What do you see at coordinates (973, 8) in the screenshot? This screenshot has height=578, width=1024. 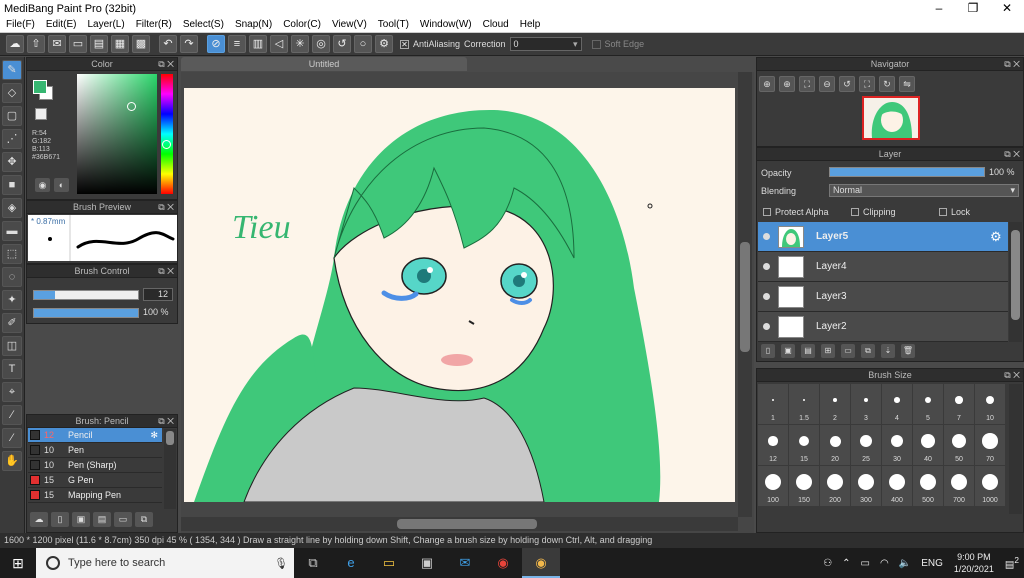 I see `maximize-button: ❐` at bounding box center [973, 8].